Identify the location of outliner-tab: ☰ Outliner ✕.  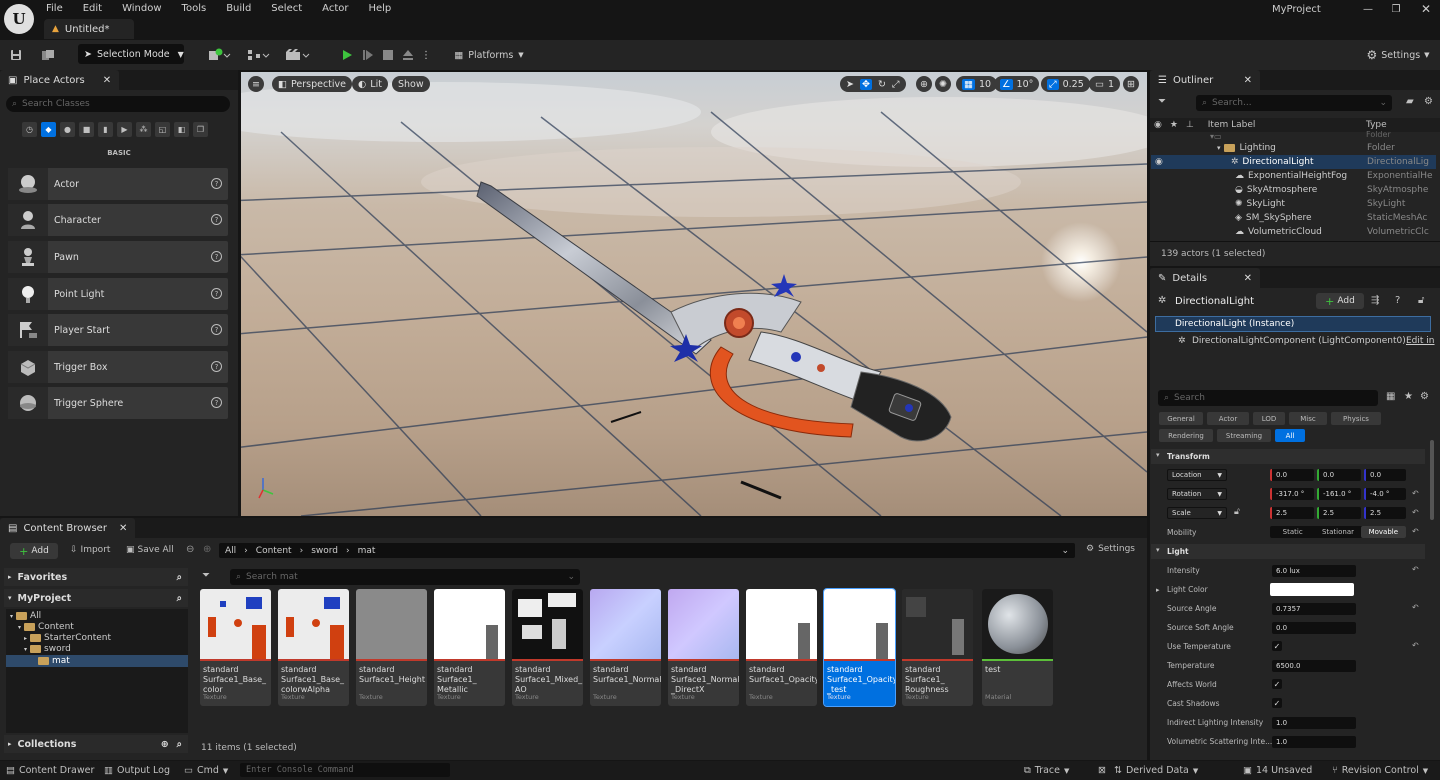
(1205, 80).